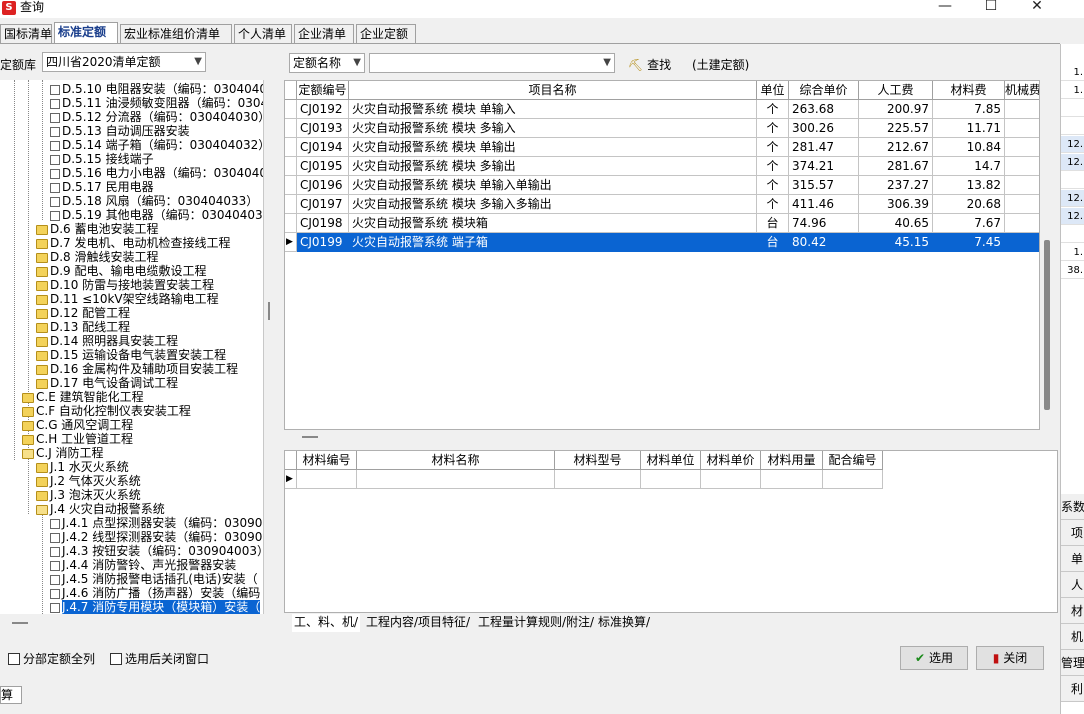  I want to click on tab-standard-quota: 标准定额, so click(86, 33).